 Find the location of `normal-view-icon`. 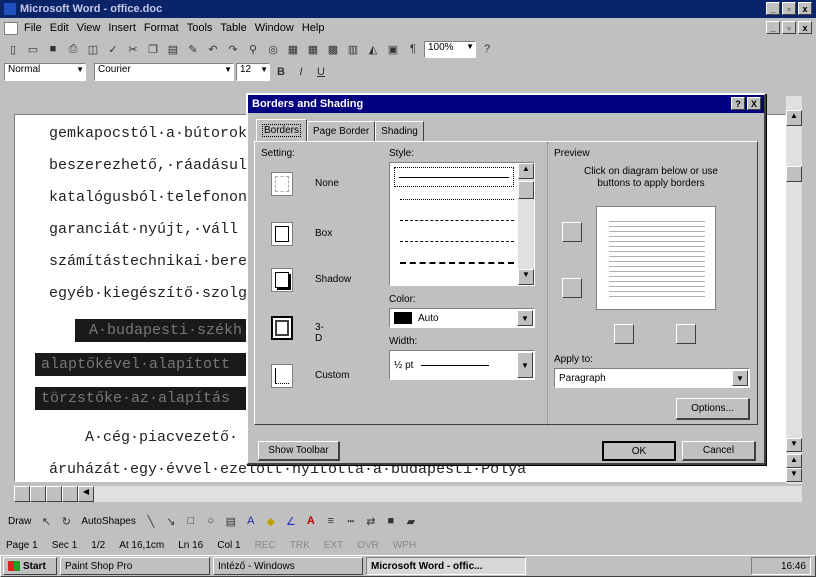

normal-view-icon is located at coordinates (22, 494).